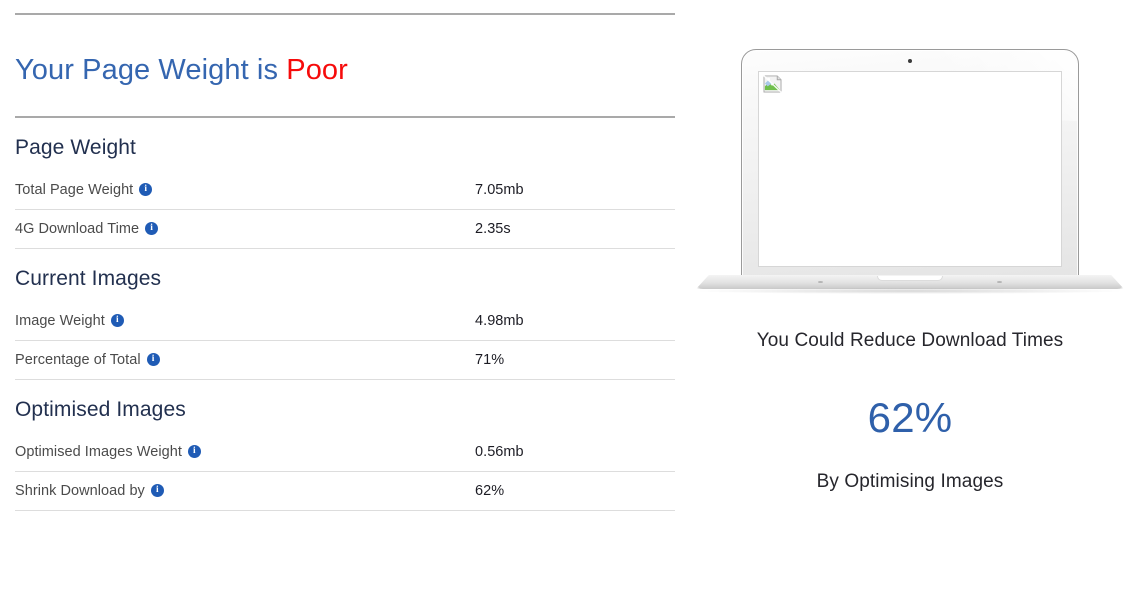 This screenshot has width=1130, height=611. Describe the element at coordinates (910, 481) in the screenshot. I see `savings-caption-bottom: By Optimising Images` at that location.